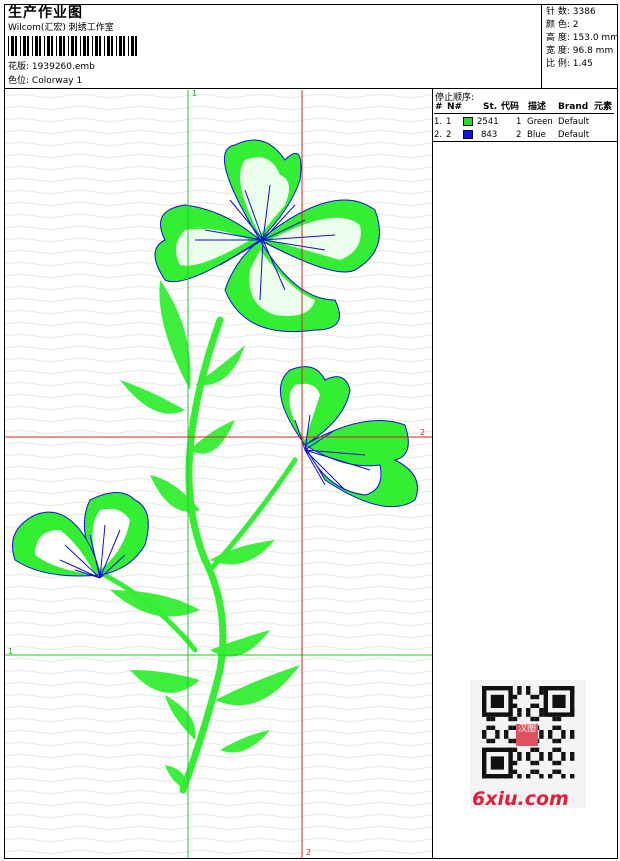  I want to click on info-stitches: 针 数: 3386, so click(571, 12).